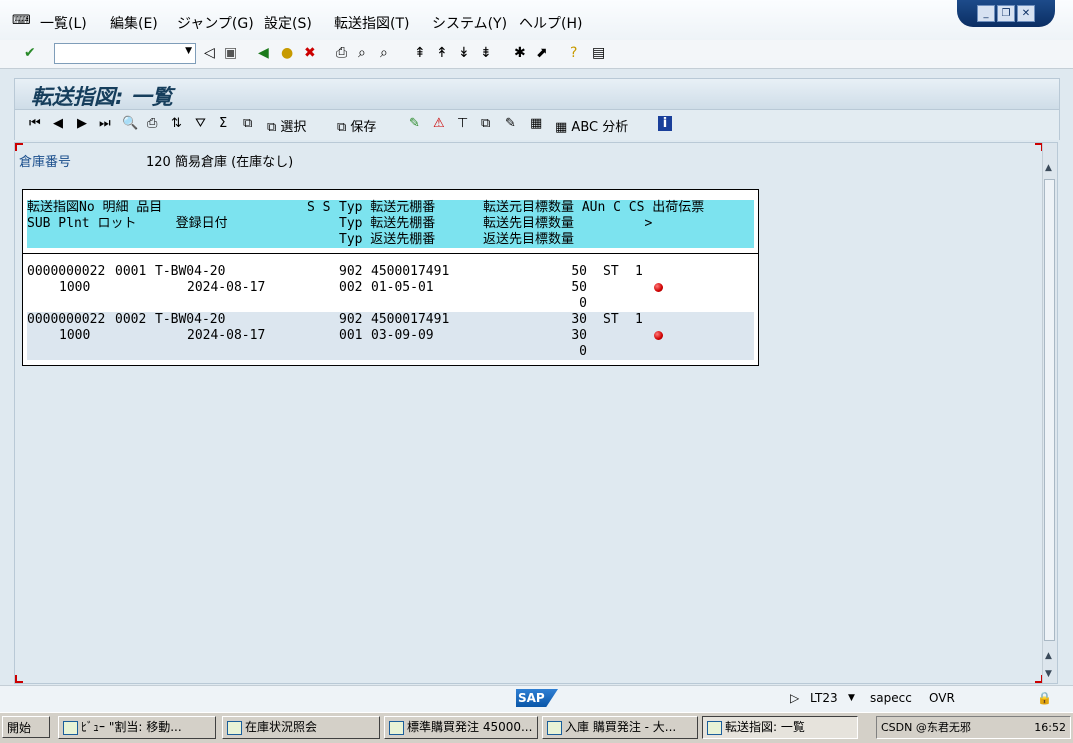 Image resolution: width=1073 pixels, height=743 pixels. I want to click on last-page-icon: ⇟, so click(486, 53).